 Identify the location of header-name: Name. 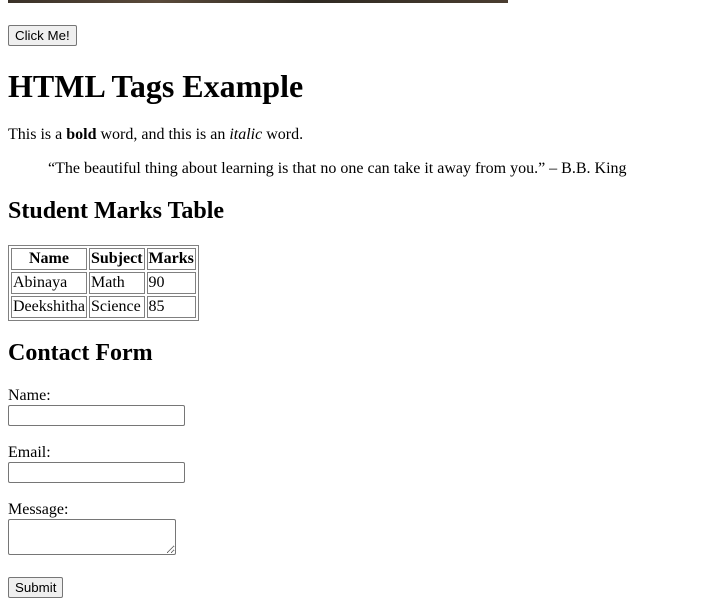
(49, 259).